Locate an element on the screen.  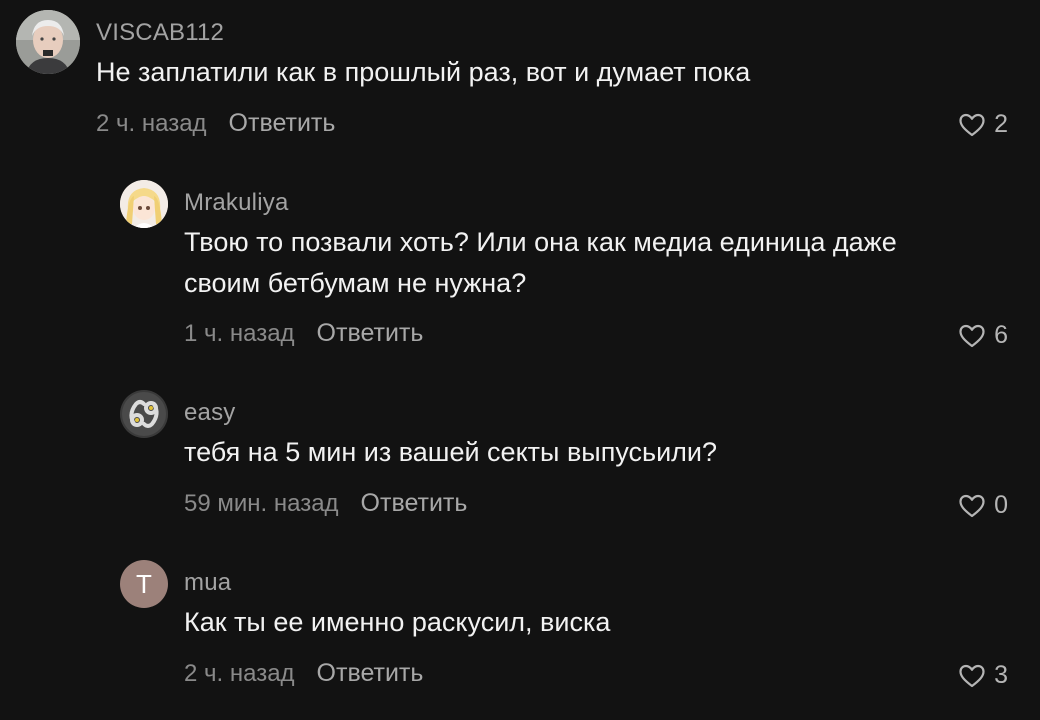
like-count: 6 is located at coordinates (1001, 335).